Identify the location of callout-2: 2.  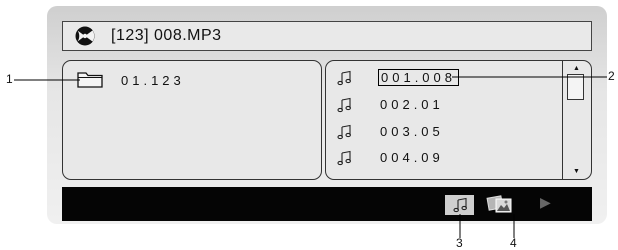
(611, 76).